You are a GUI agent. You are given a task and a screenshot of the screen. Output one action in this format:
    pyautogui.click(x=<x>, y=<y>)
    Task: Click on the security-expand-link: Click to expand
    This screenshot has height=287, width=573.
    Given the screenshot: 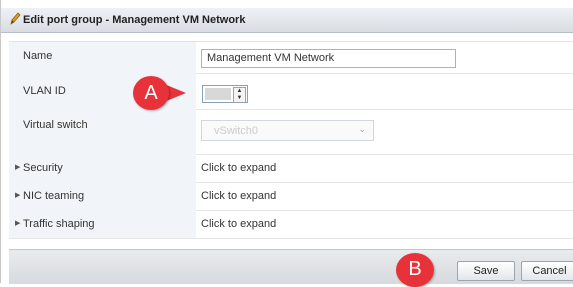 What is the action you would take?
    pyautogui.click(x=238, y=168)
    